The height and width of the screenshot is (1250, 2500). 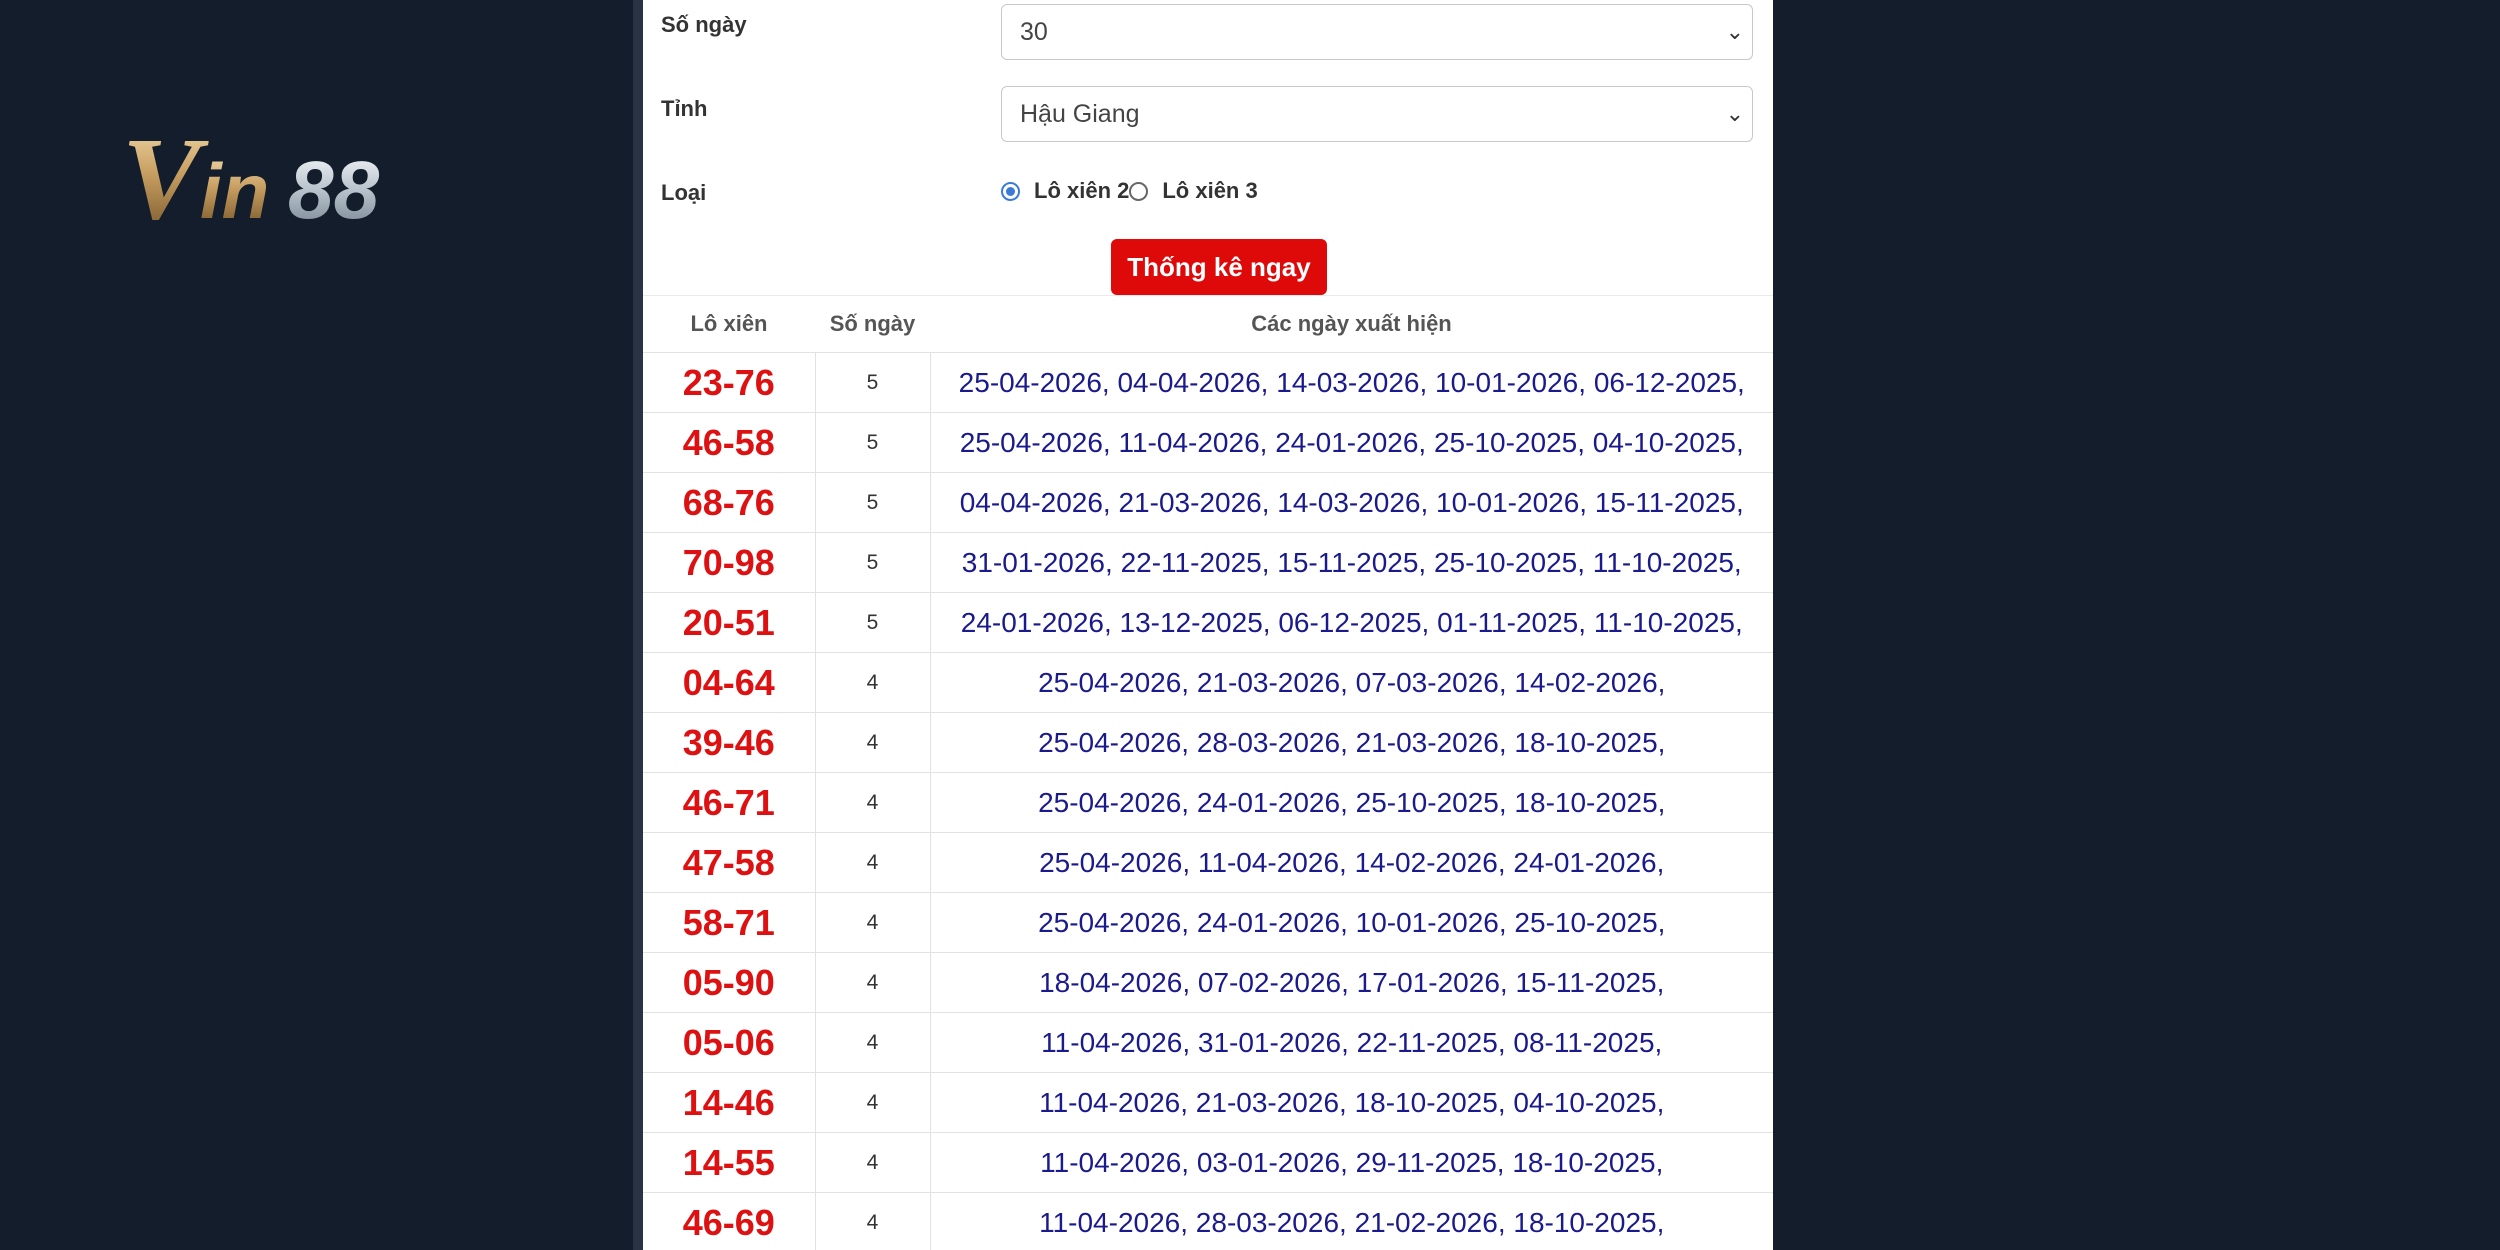 I want to click on days-select: 30 ⌄, so click(x=1377, y=32).